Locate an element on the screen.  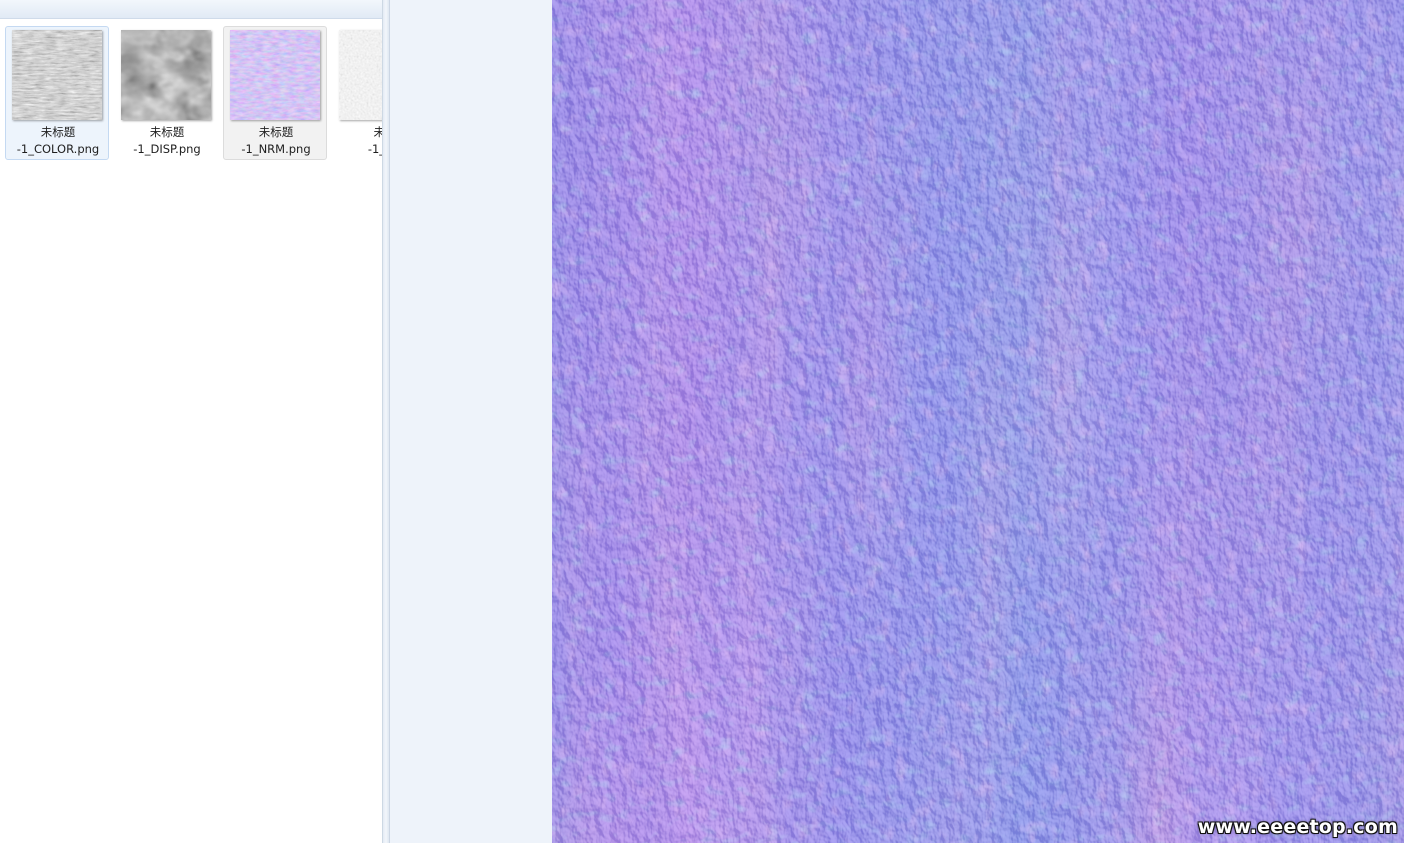
watermark: www.eeeetop.com is located at coordinates (1297, 827).